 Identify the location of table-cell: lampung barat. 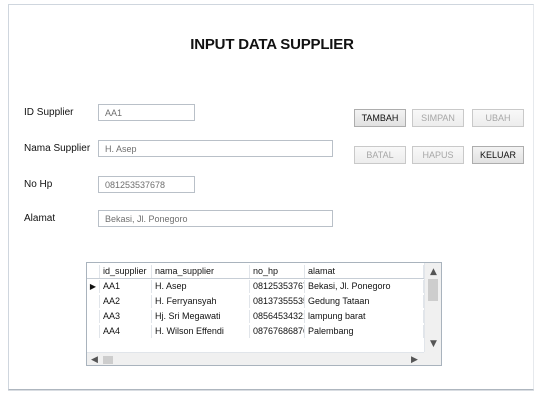
(364, 316).